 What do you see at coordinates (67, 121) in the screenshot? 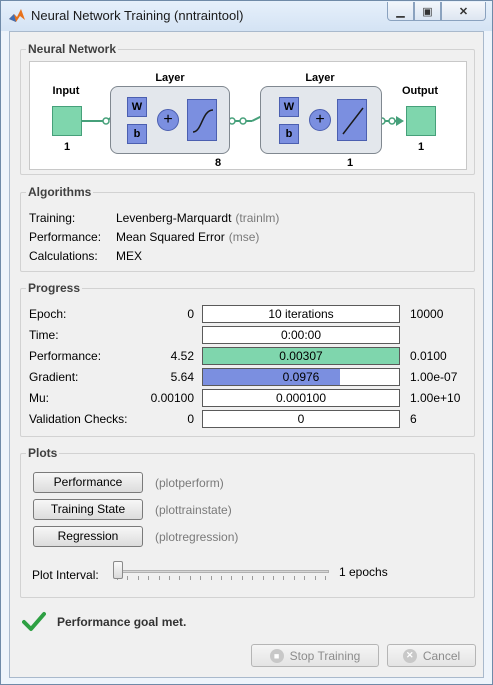
I see `input-node` at bounding box center [67, 121].